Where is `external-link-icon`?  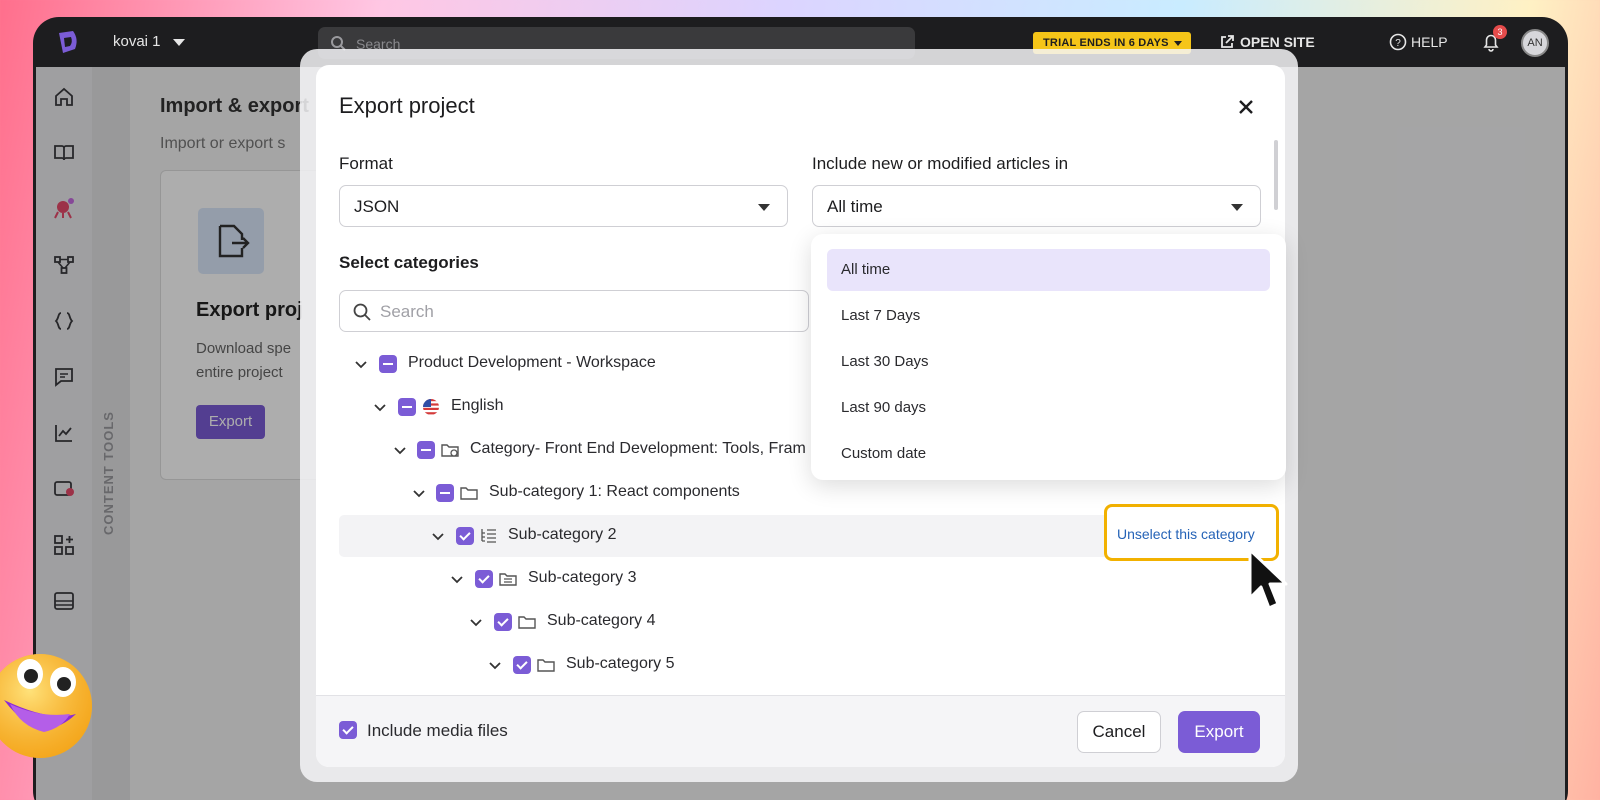
external-link-icon is located at coordinates (1227, 41).